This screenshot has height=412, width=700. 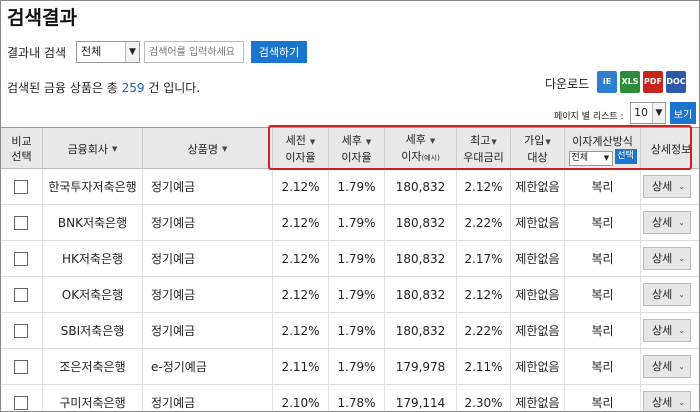 What do you see at coordinates (625, 156) in the screenshot?
I see `calc-method-apply-button: 선택` at bounding box center [625, 156].